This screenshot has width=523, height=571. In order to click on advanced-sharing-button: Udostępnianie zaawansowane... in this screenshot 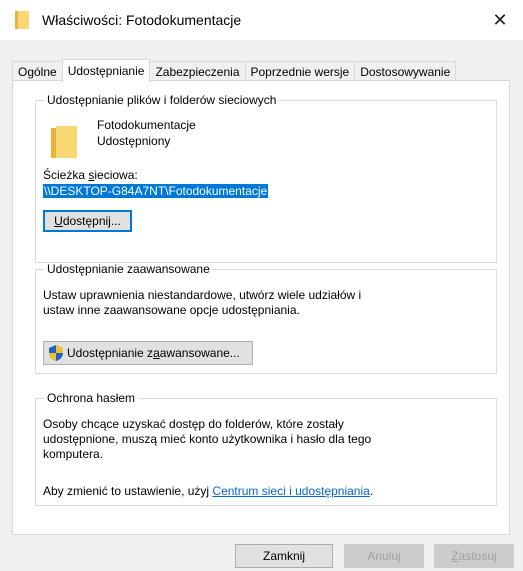, I will do `click(148, 353)`.